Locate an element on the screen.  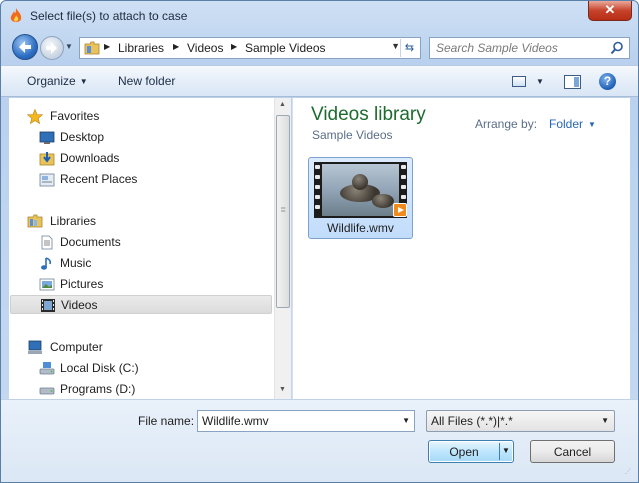
library-subtitle: Sample Videos is located at coordinates (352, 135).